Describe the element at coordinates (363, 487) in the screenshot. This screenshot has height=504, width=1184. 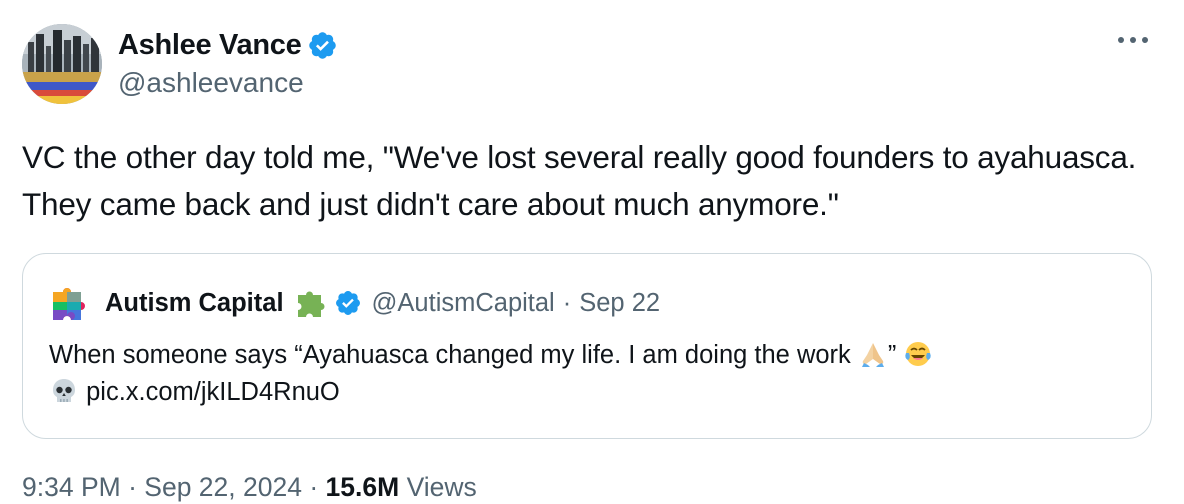
I see `views-count: 15.6M` at that location.